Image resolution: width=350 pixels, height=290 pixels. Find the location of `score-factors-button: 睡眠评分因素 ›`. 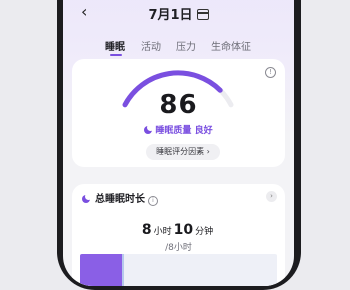

score-factors-button: 睡眠评分因素 › is located at coordinates (183, 152).